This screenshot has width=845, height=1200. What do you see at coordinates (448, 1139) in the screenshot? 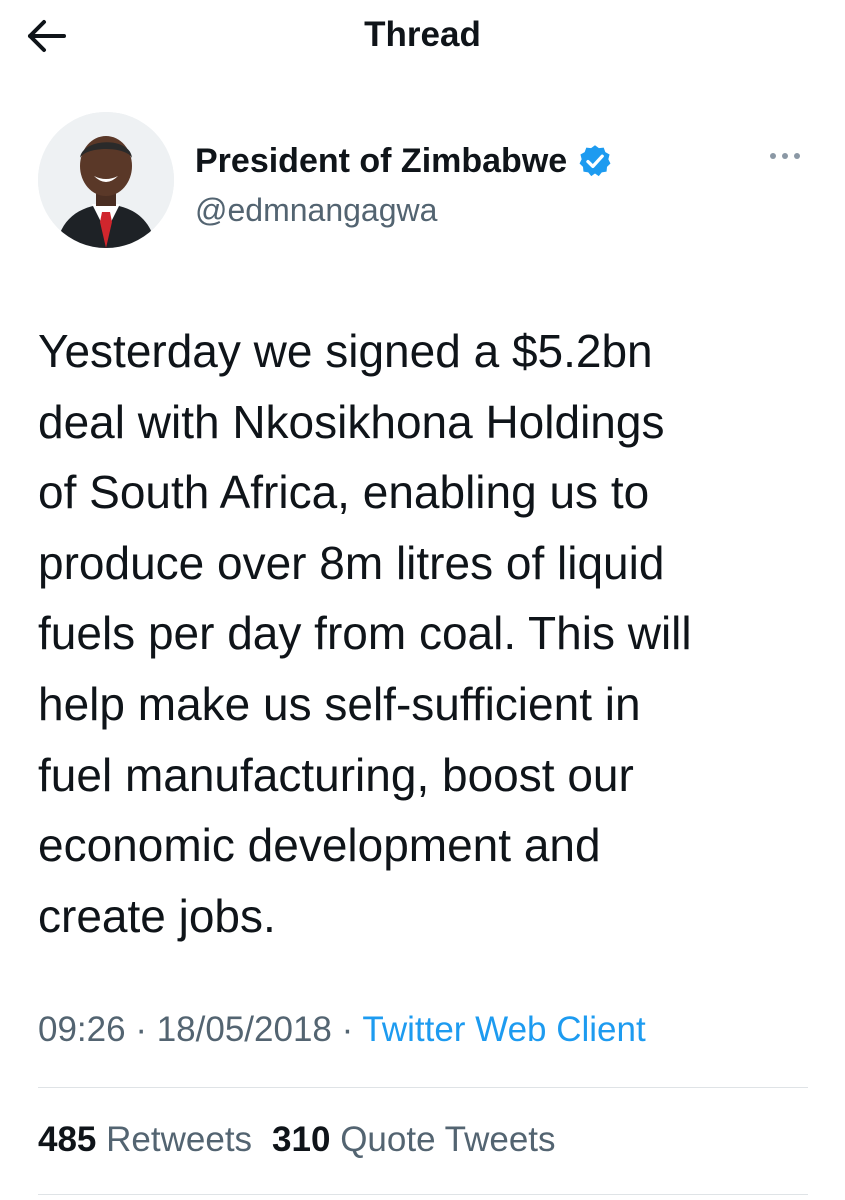
I see `quote-tweets-label: Quote Tweets` at bounding box center [448, 1139].